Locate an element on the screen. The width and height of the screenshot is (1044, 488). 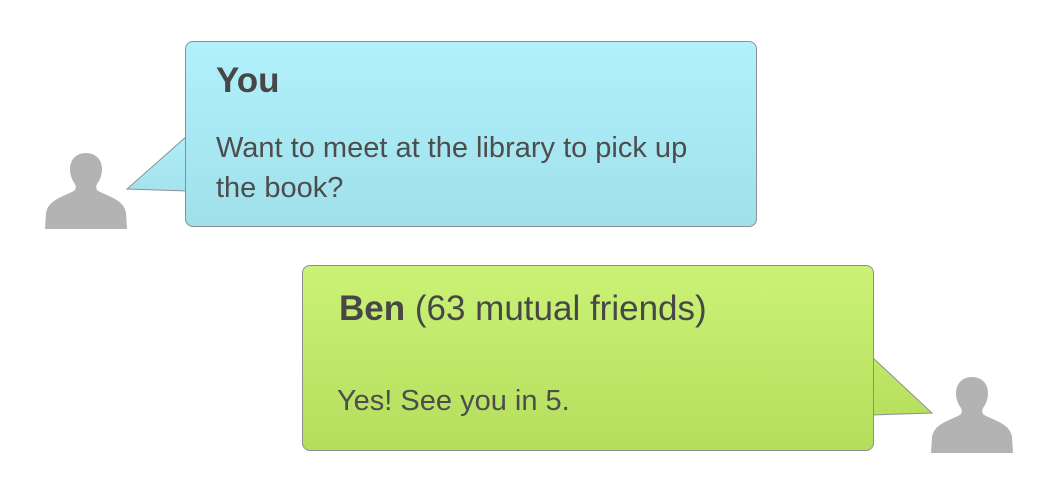
you-avatar is located at coordinates (86, 190).